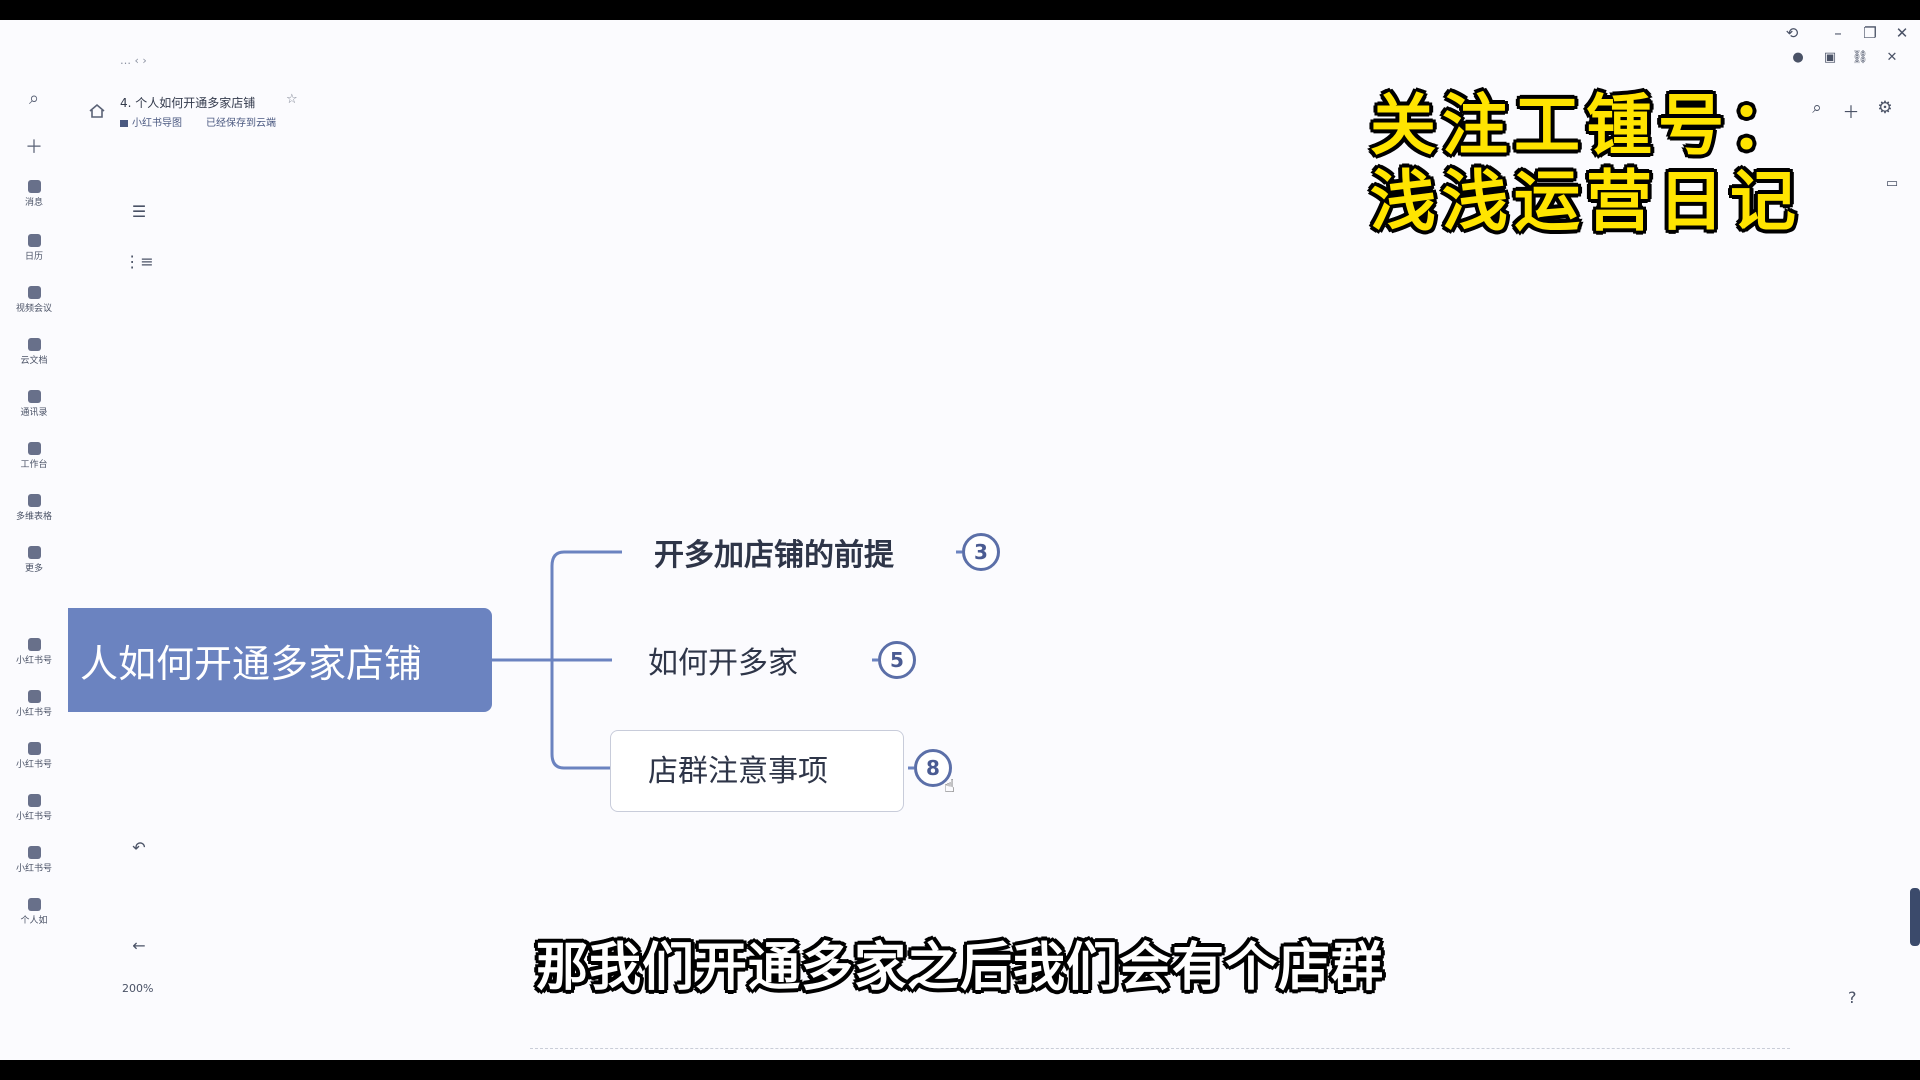 The image size is (1920, 1080). What do you see at coordinates (960, 10) in the screenshot?
I see `letterbox-top` at bounding box center [960, 10].